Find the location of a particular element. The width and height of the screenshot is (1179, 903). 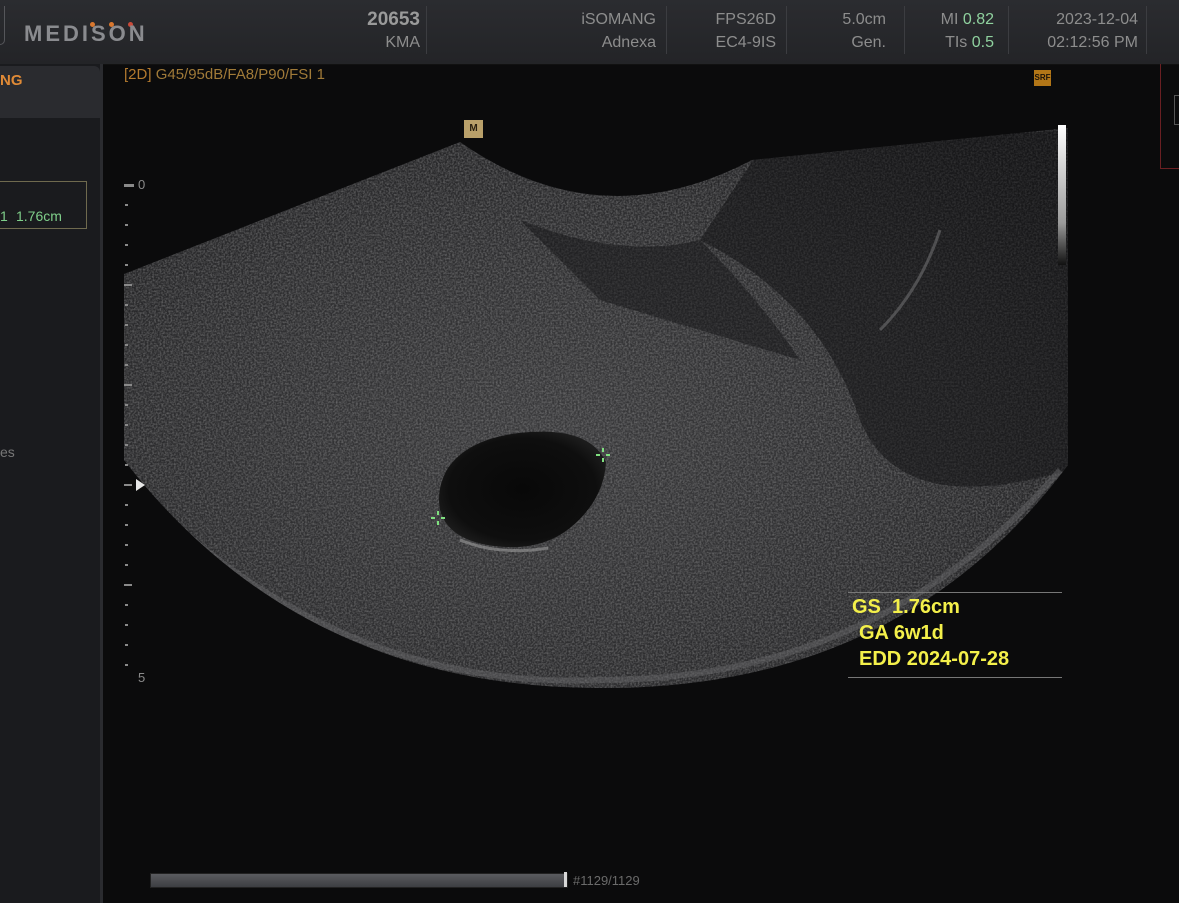

edd-measurement: EDD 2024-07-28 is located at coordinates (934, 659).